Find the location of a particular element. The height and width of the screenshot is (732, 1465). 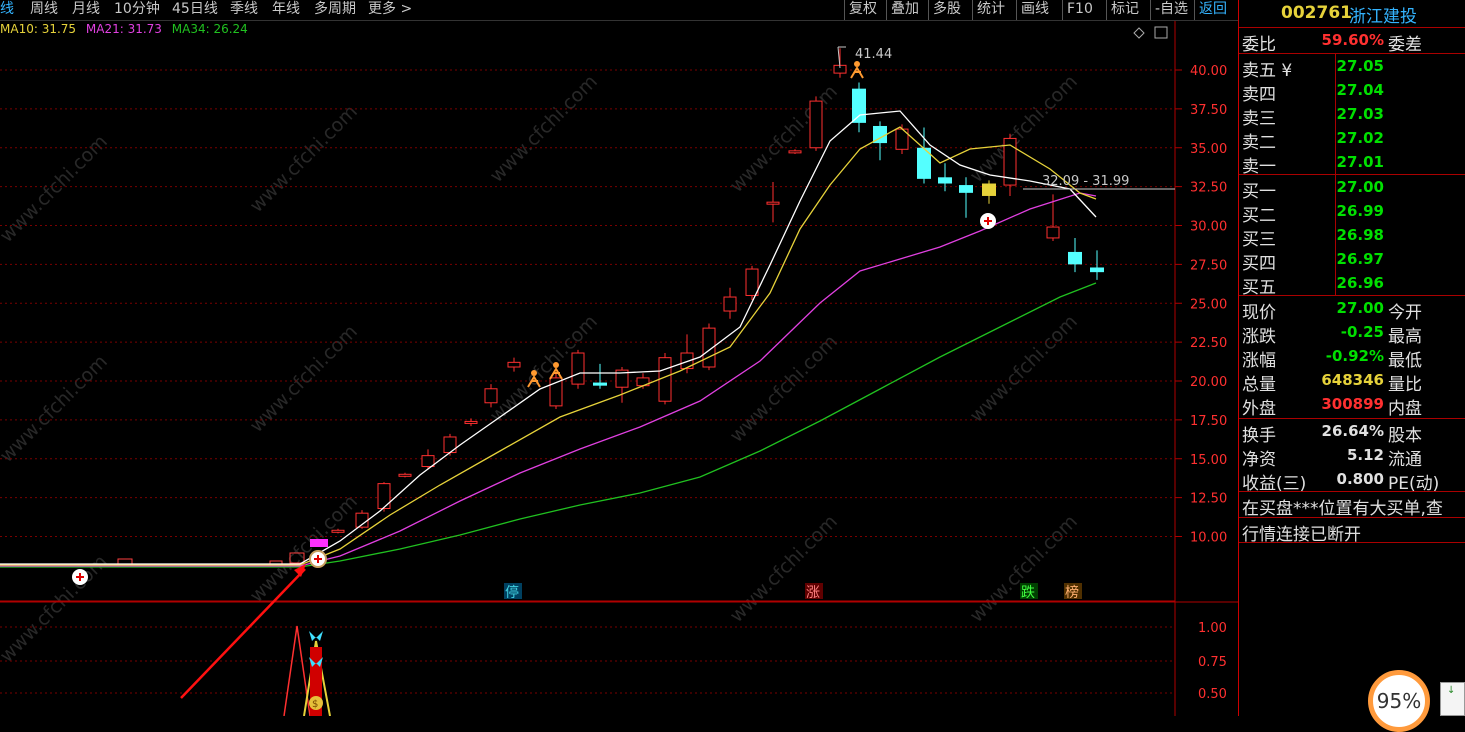

price-tick-label: 10.00 is located at coordinates (1208, 538).